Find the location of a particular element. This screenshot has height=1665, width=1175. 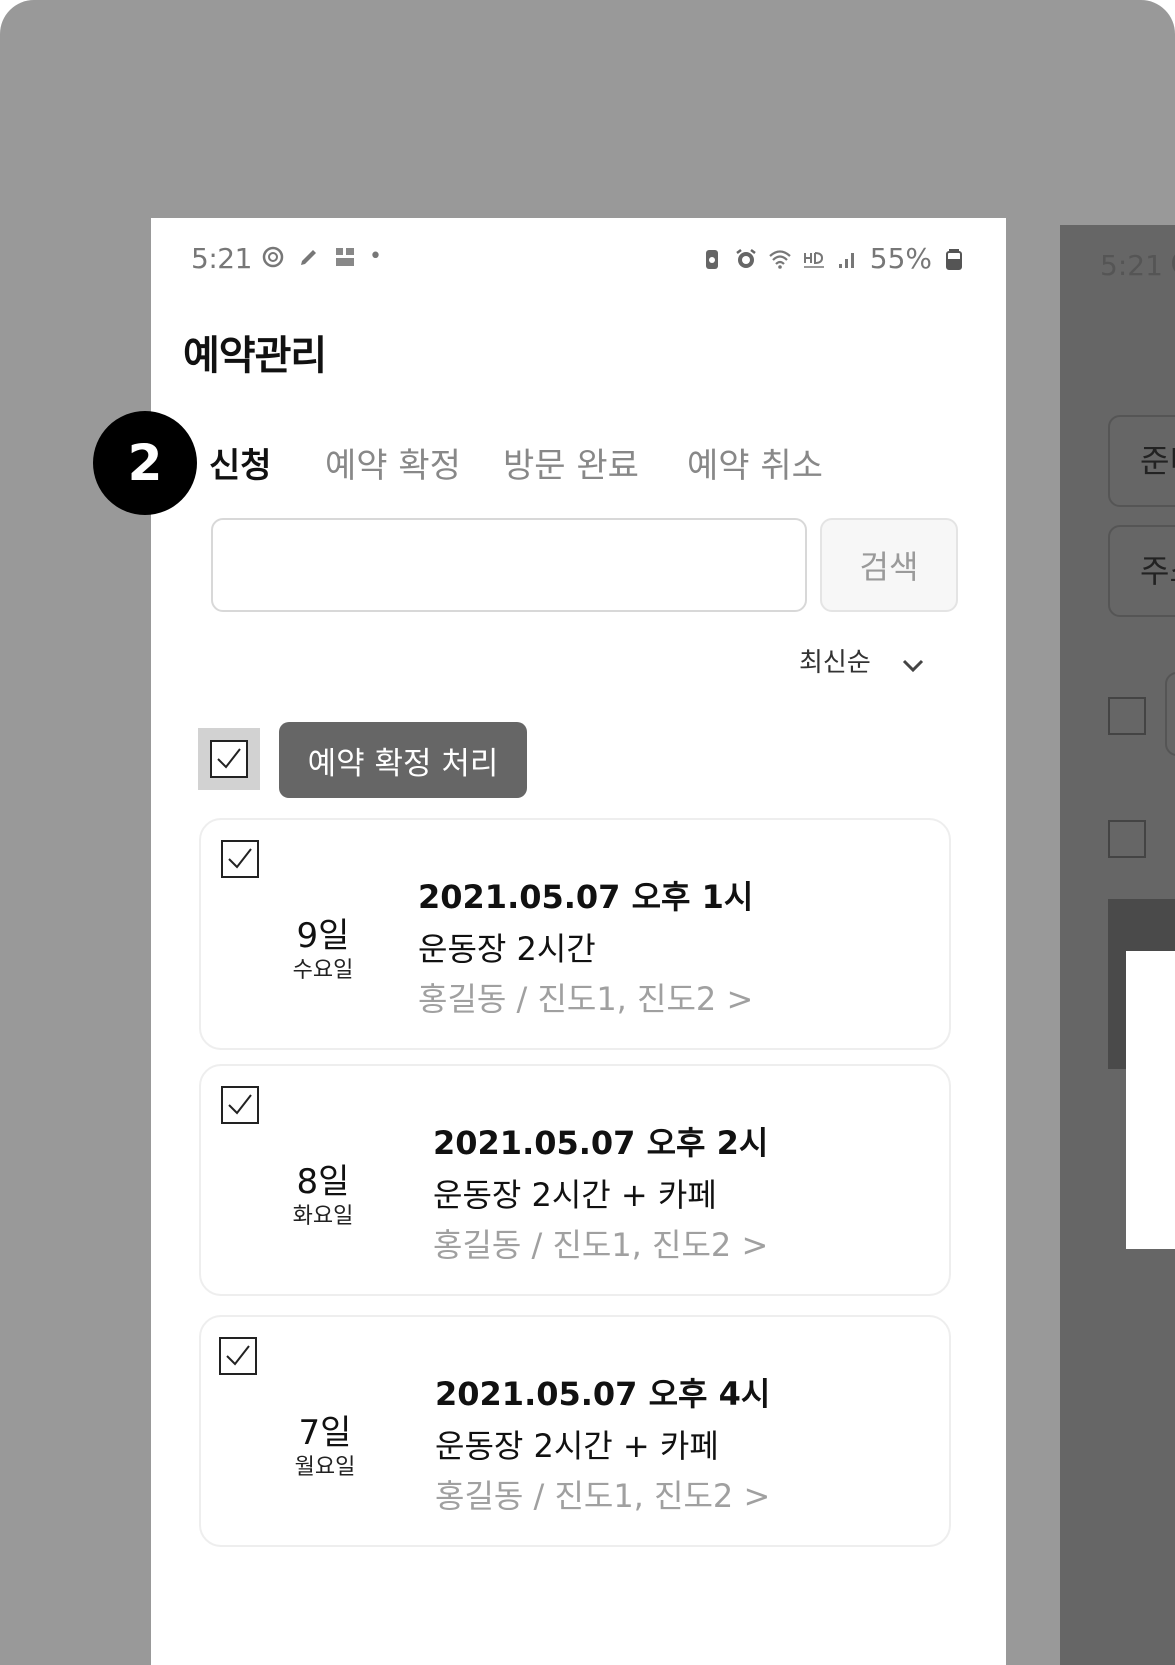

select-all-checkbox is located at coordinates (229, 759).